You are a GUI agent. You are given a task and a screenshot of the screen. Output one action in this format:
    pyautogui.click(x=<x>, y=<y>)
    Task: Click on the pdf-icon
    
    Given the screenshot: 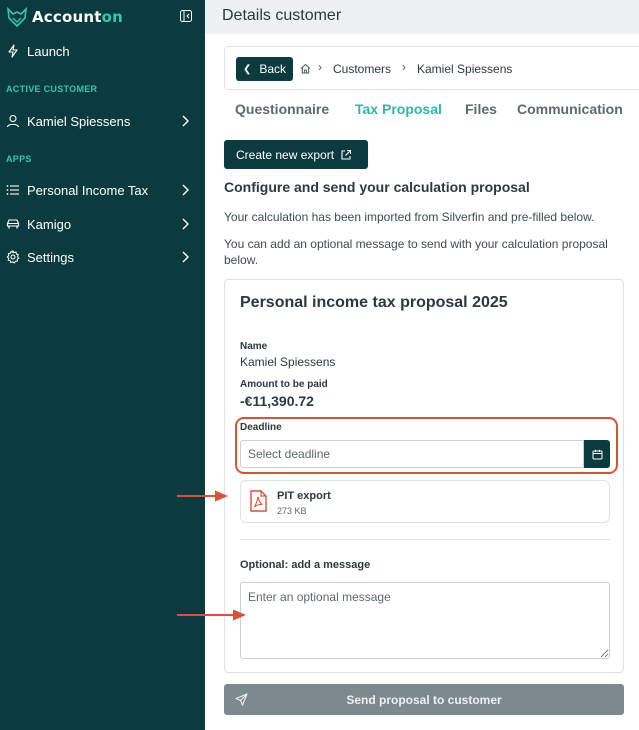 What is the action you would take?
    pyautogui.click(x=258, y=501)
    